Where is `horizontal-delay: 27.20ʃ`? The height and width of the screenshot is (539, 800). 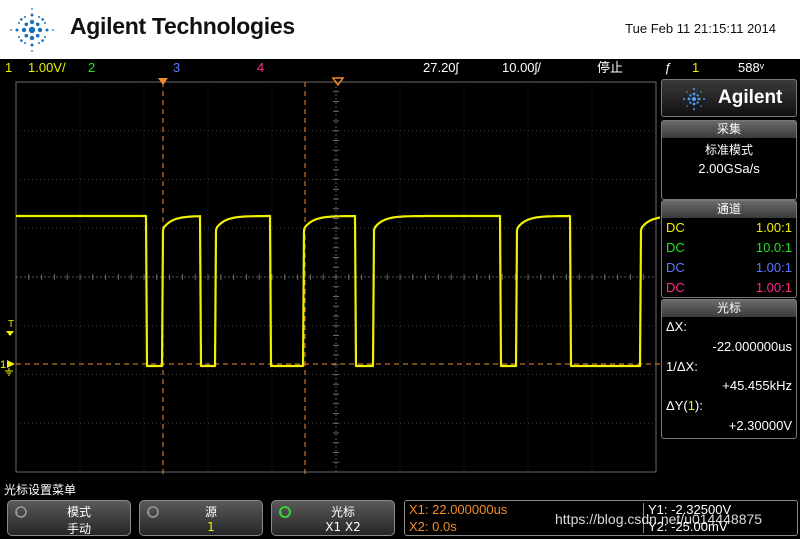 horizontal-delay: 27.20ʃ is located at coordinates (440, 68).